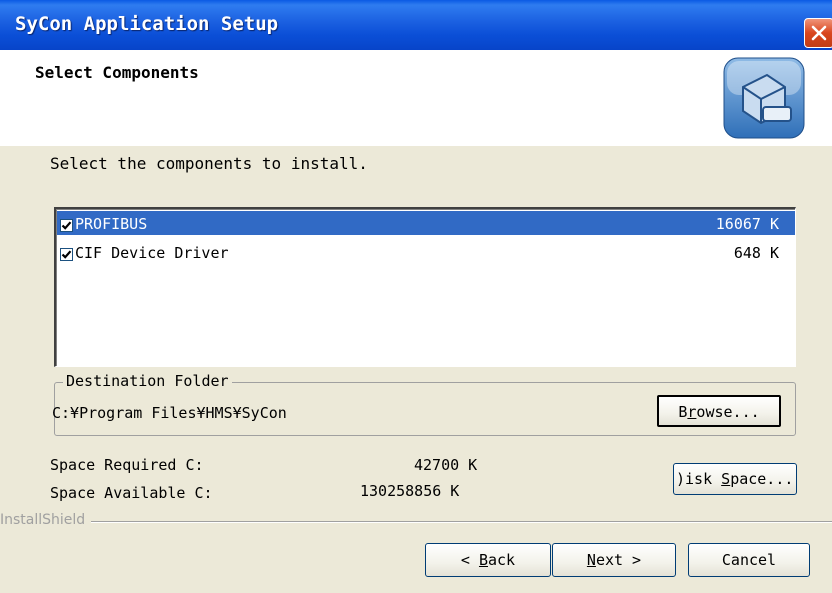 The image size is (832, 593). Describe the element at coordinates (446, 465) in the screenshot. I see `space-required-value: 42700 K` at that location.